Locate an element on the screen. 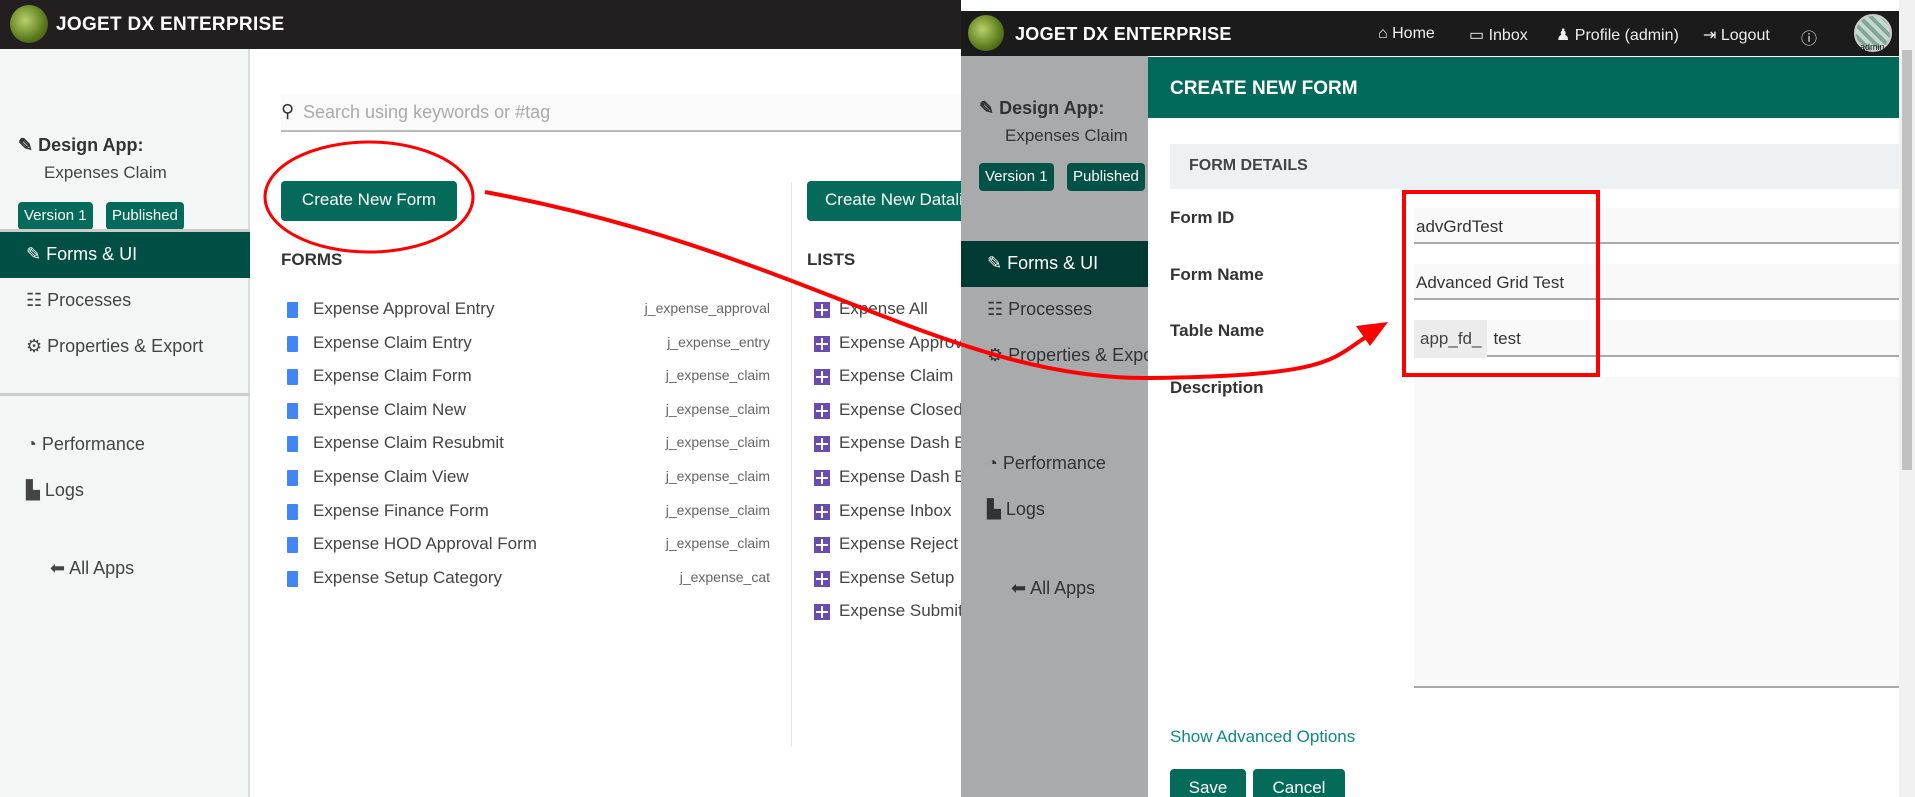 Image resolution: width=1915 pixels, height=797 pixels. highlight-ellipse is located at coordinates (369, 197).